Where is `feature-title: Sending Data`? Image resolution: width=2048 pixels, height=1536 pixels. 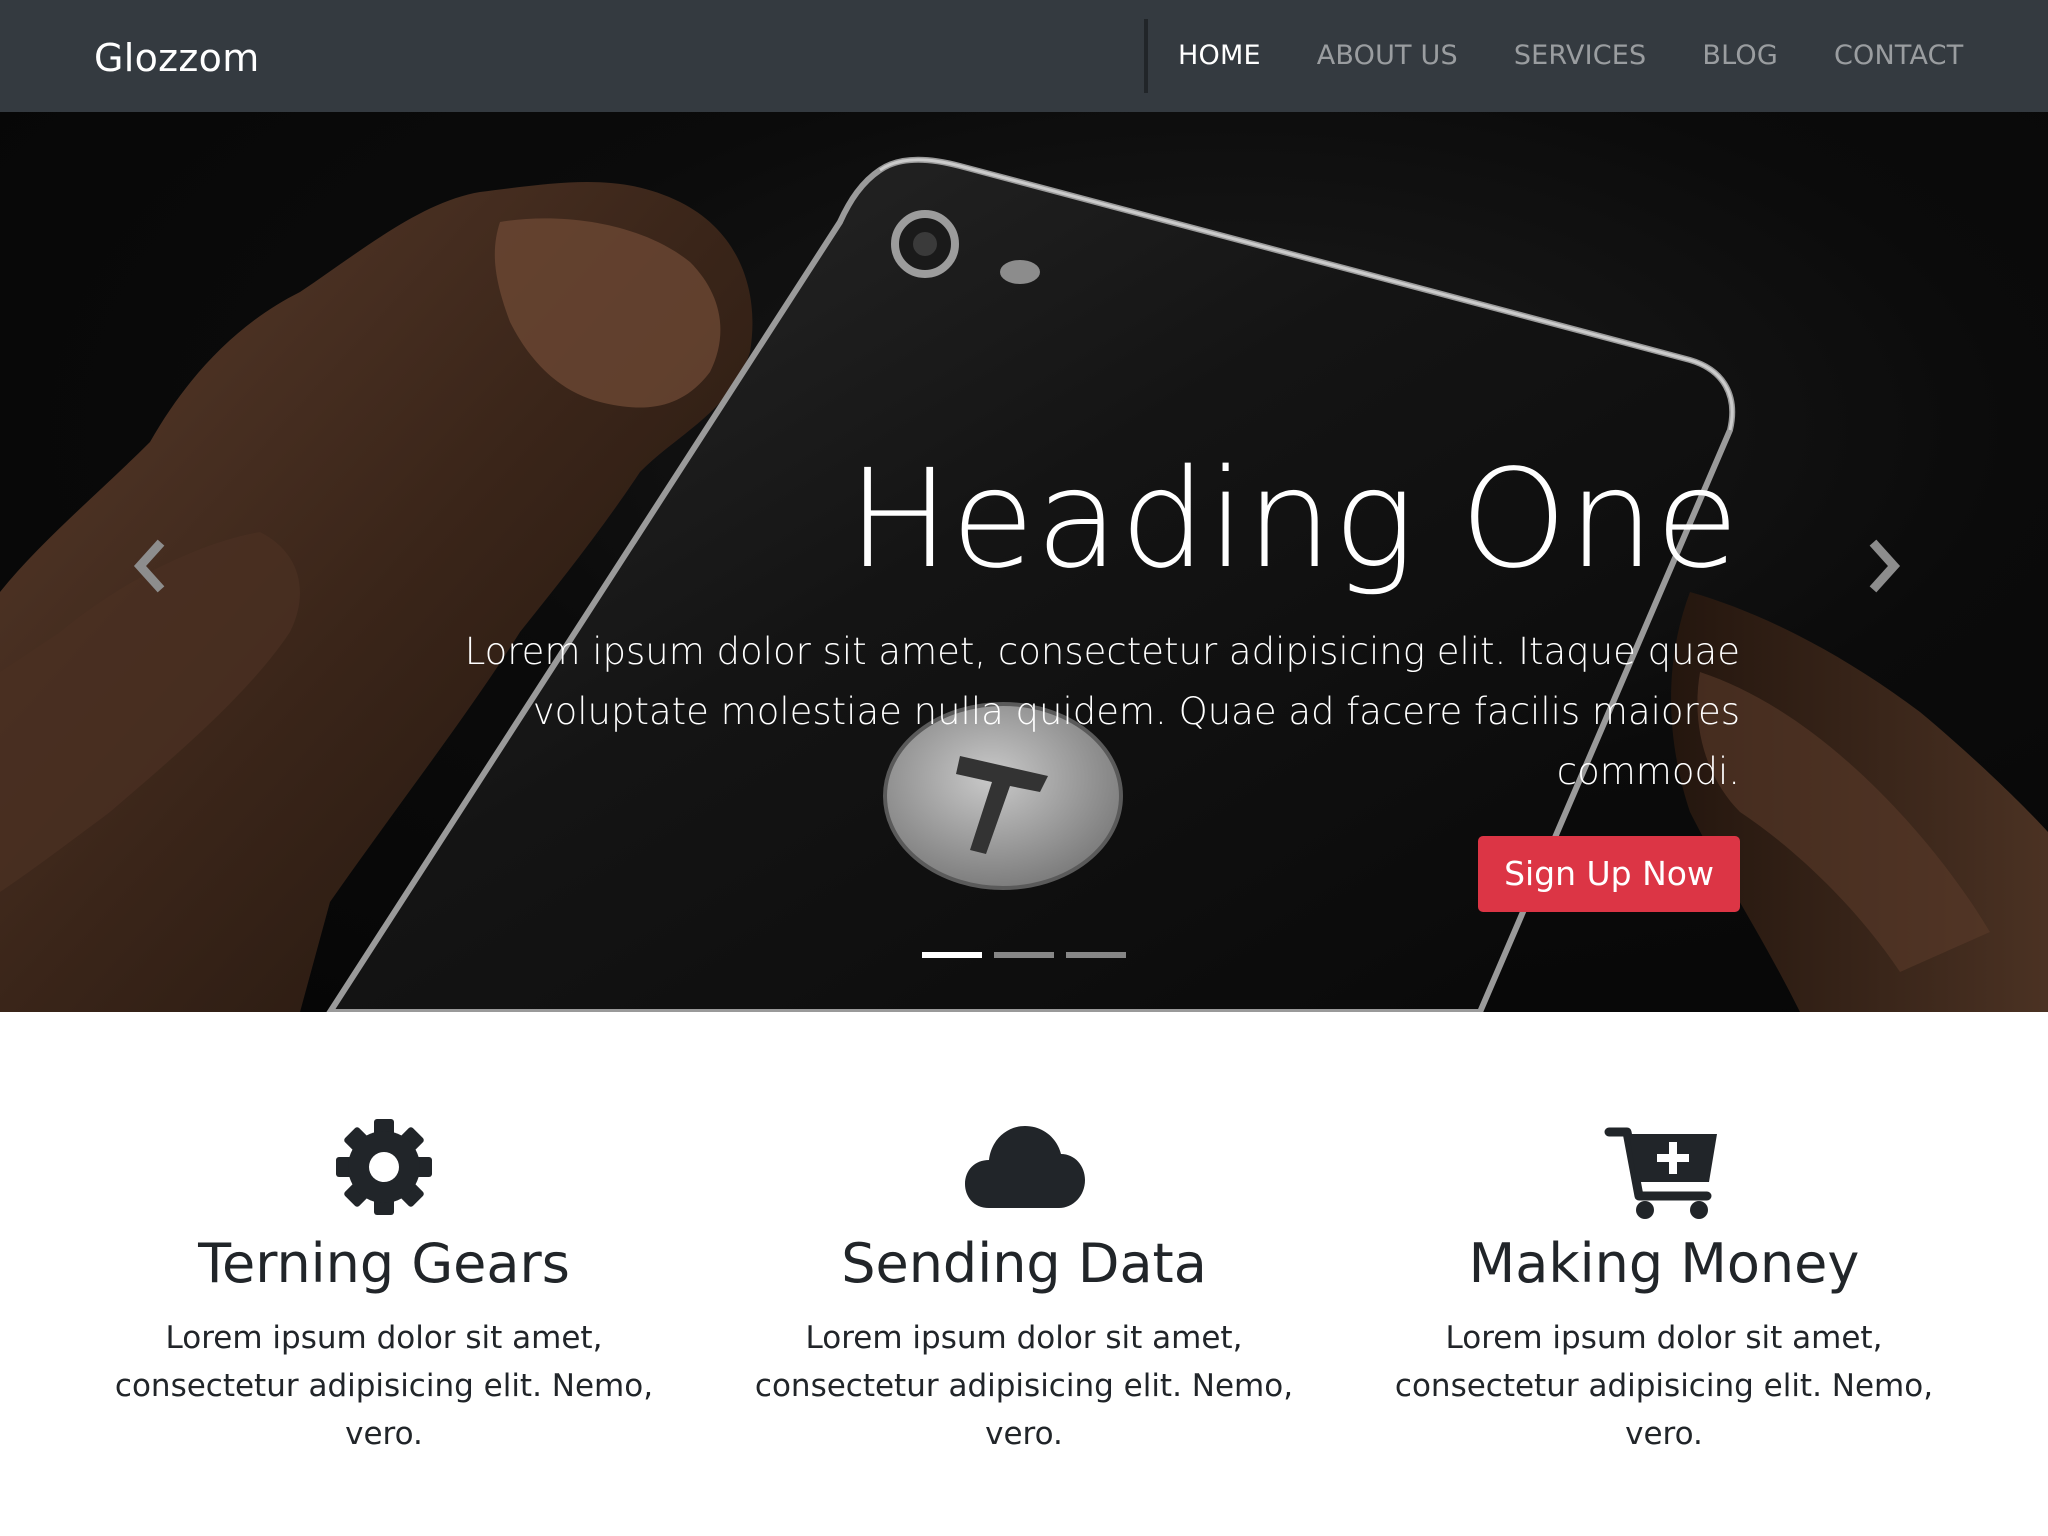 feature-title: Sending Data is located at coordinates (1024, 1263).